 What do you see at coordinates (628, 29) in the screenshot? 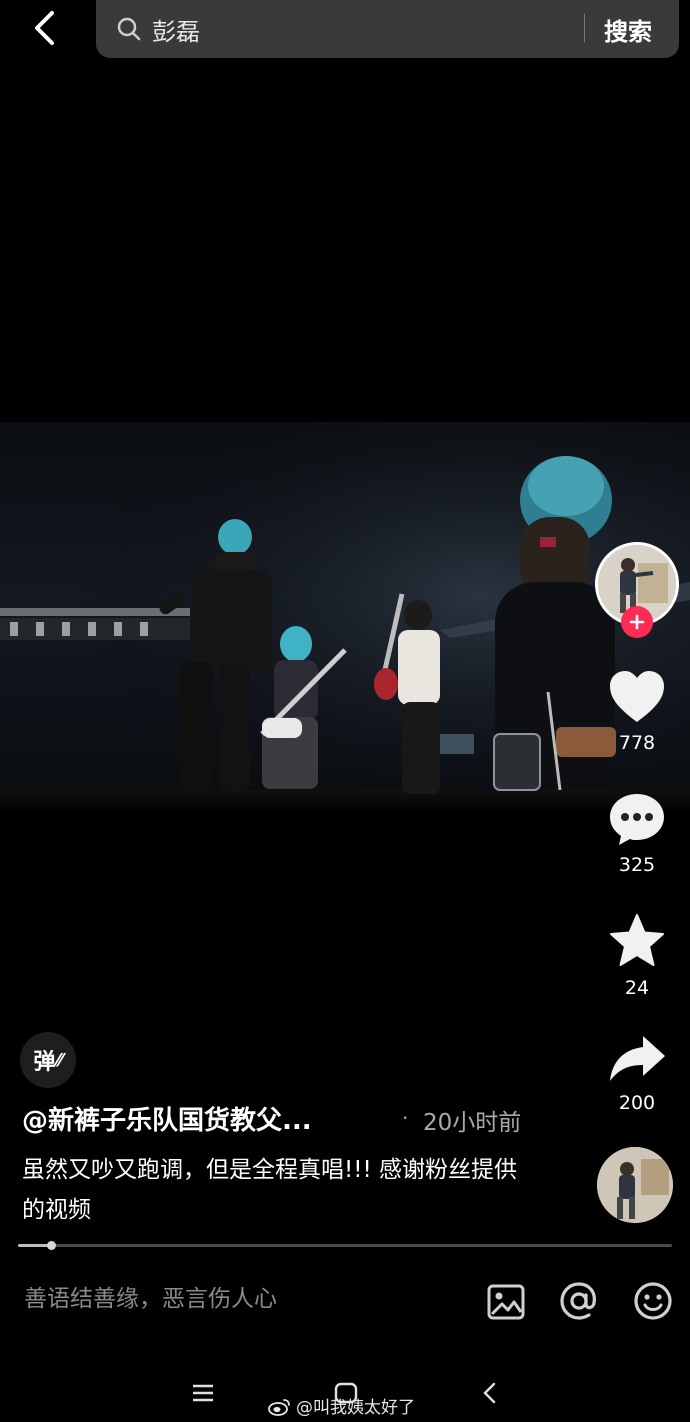
I see `search-submit-button: 搜索` at bounding box center [628, 29].